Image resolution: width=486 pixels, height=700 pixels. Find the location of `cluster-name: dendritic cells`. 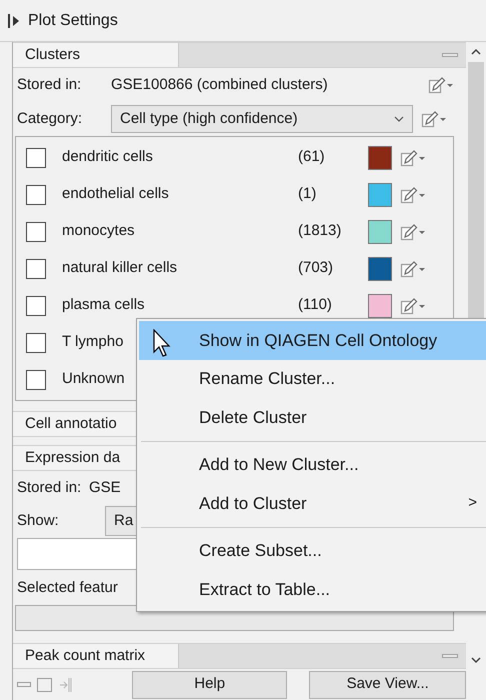

cluster-name: dendritic cells is located at coordinates (107, 157).